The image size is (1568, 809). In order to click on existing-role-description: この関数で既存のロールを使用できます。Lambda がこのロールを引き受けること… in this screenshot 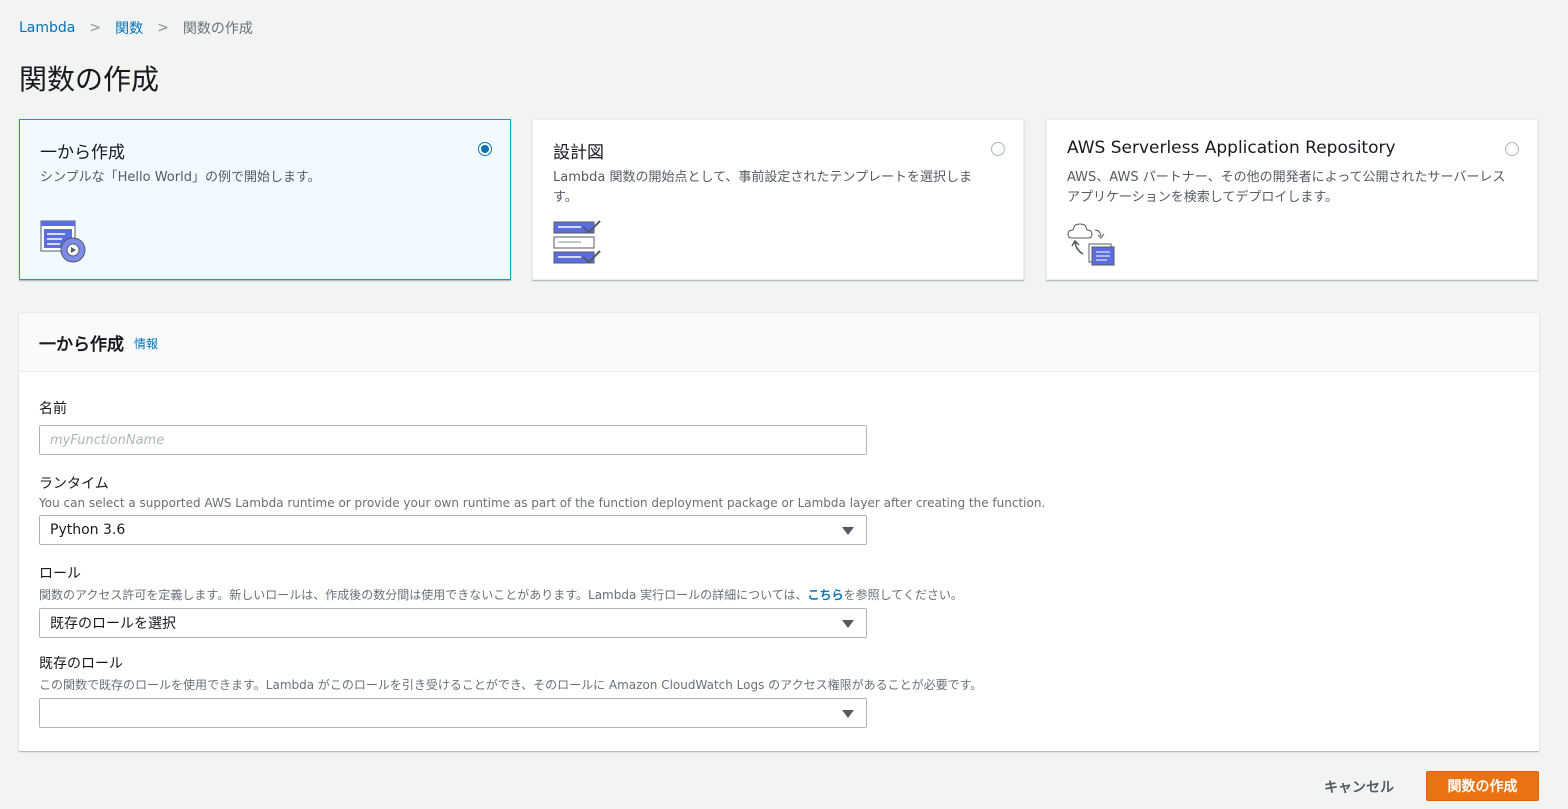, I will do `click(511, 685)`.